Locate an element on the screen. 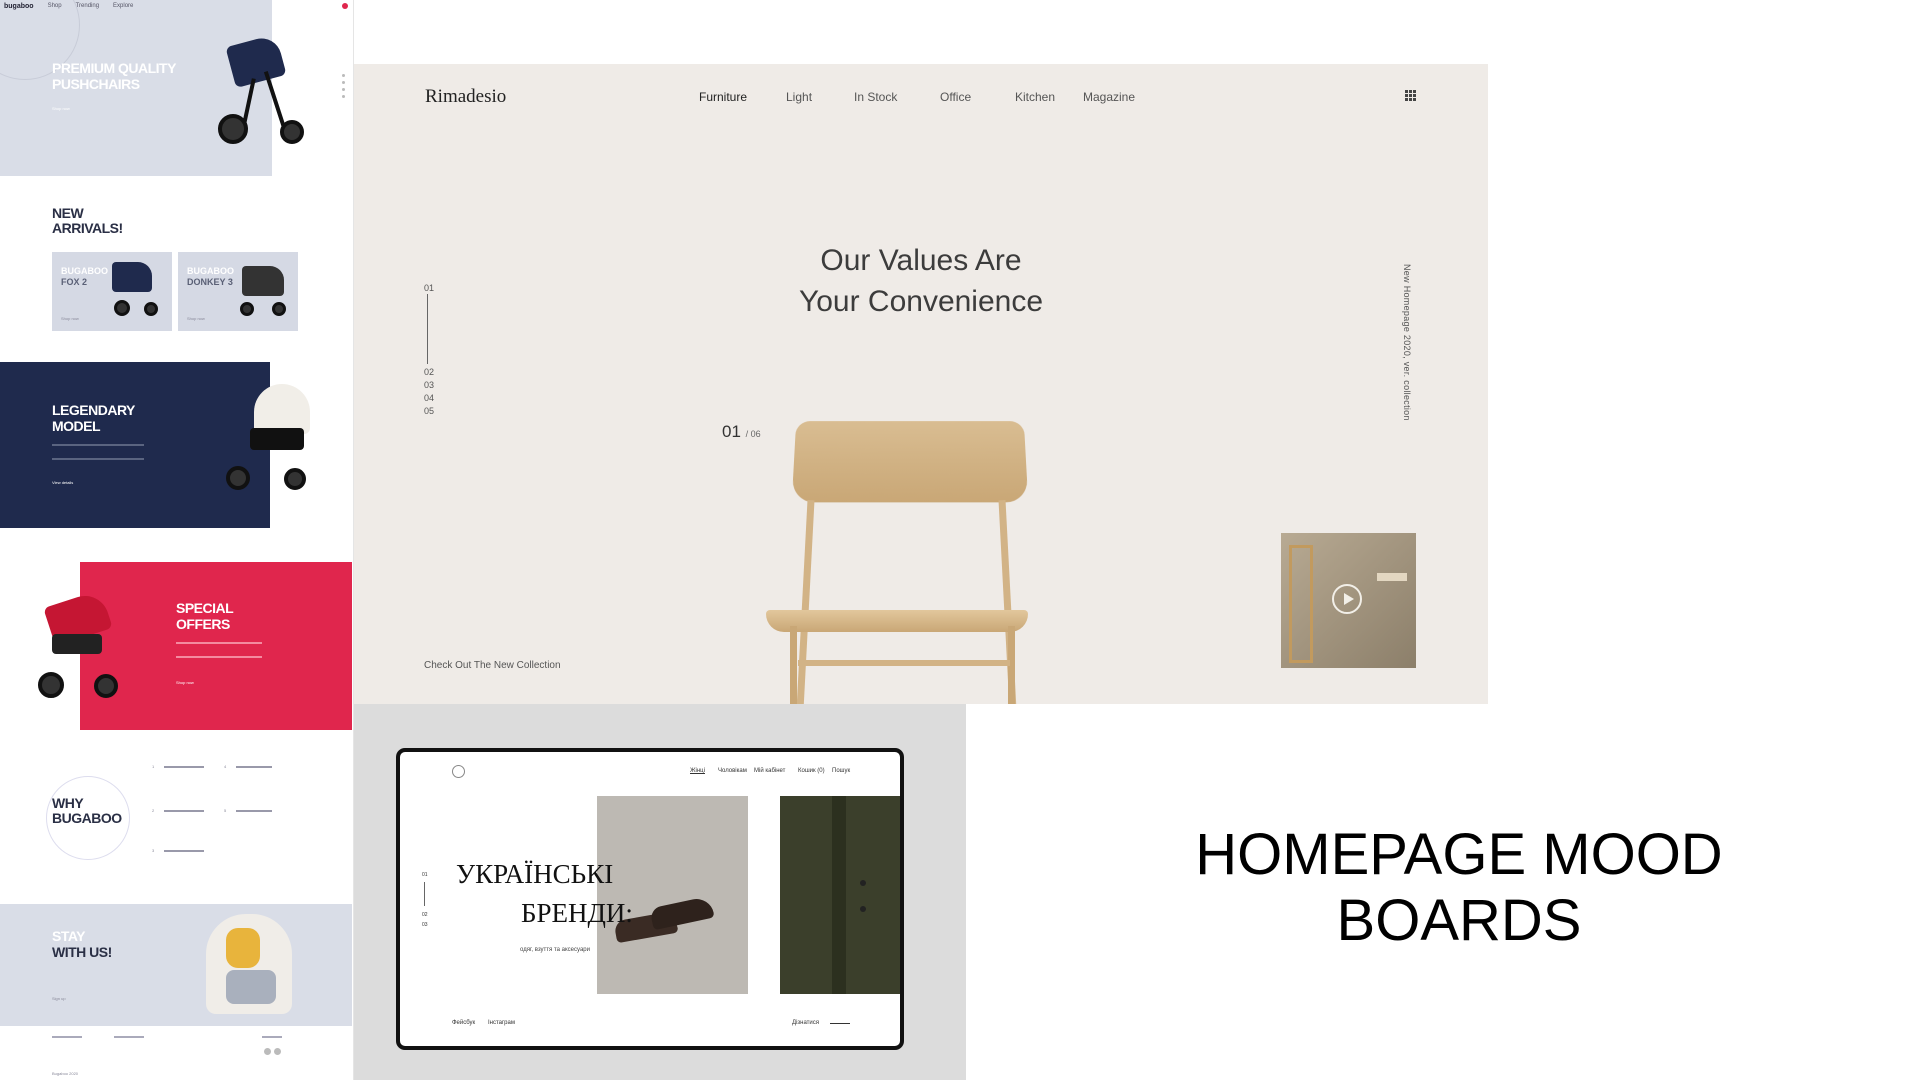  moodboard-caption: HOMEPAGE MOOD BOARDS is located at coordinates (1459, 888).